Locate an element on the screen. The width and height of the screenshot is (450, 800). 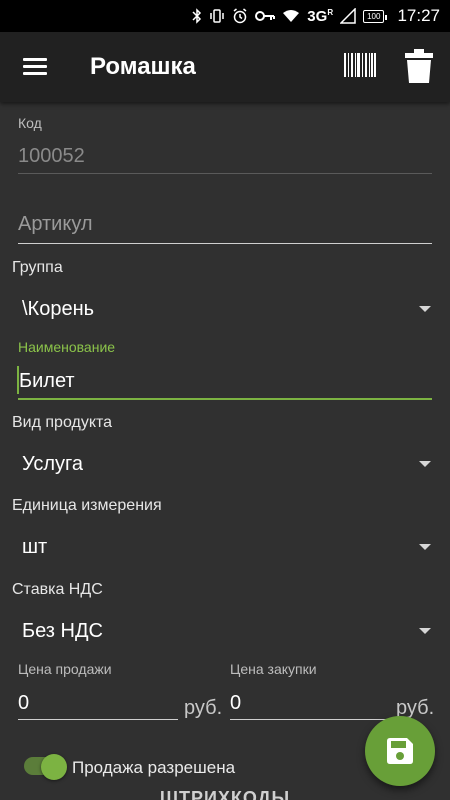
code-underline is located at coordinates (225, 173).